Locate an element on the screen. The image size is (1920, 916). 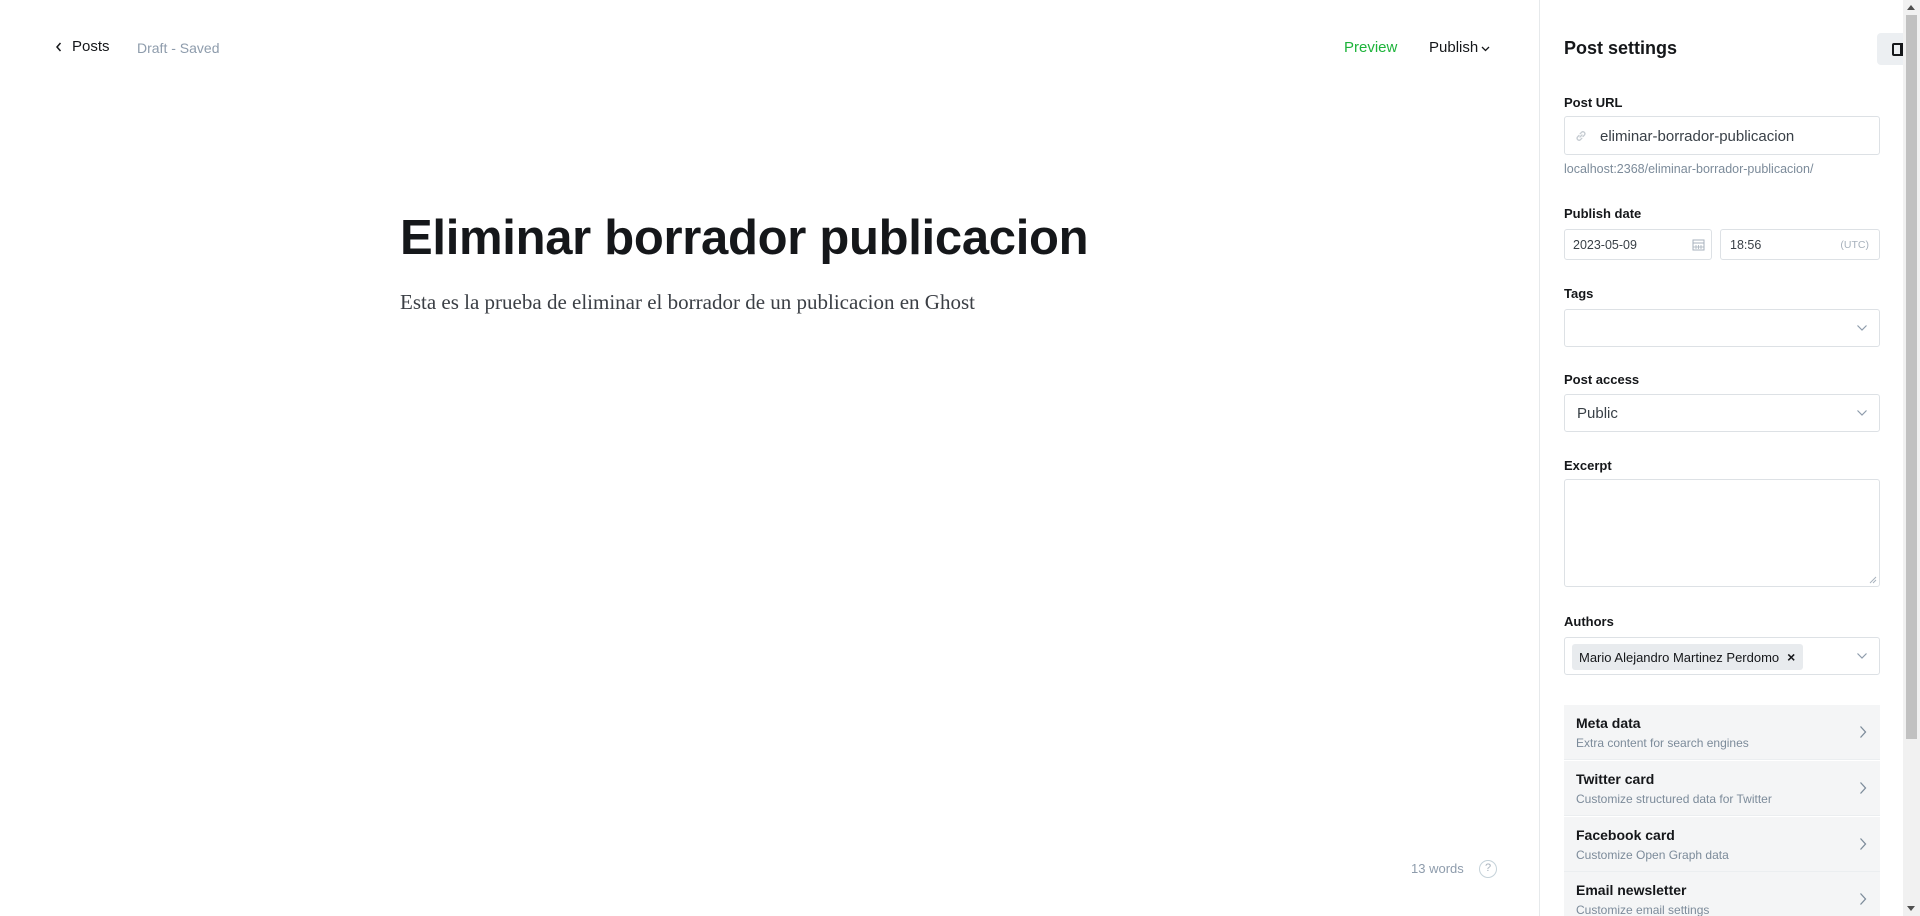
word-count: 13 words is located at coordinates (1437, 868).